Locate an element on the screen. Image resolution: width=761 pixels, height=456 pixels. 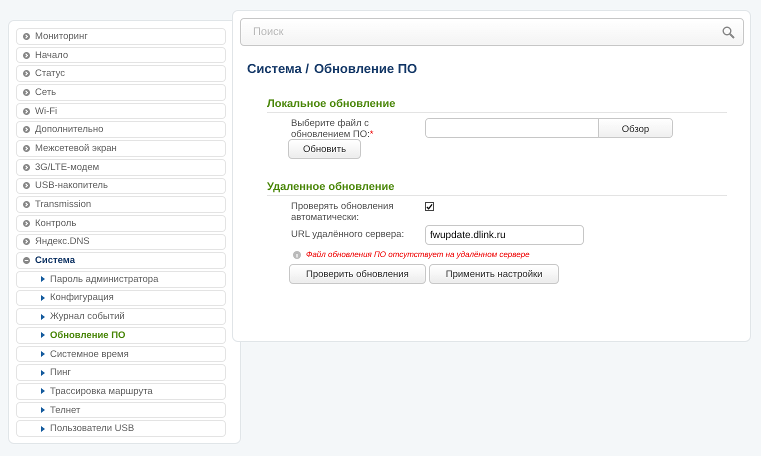
search-field: Поиск is located at coordinates (486, 32).